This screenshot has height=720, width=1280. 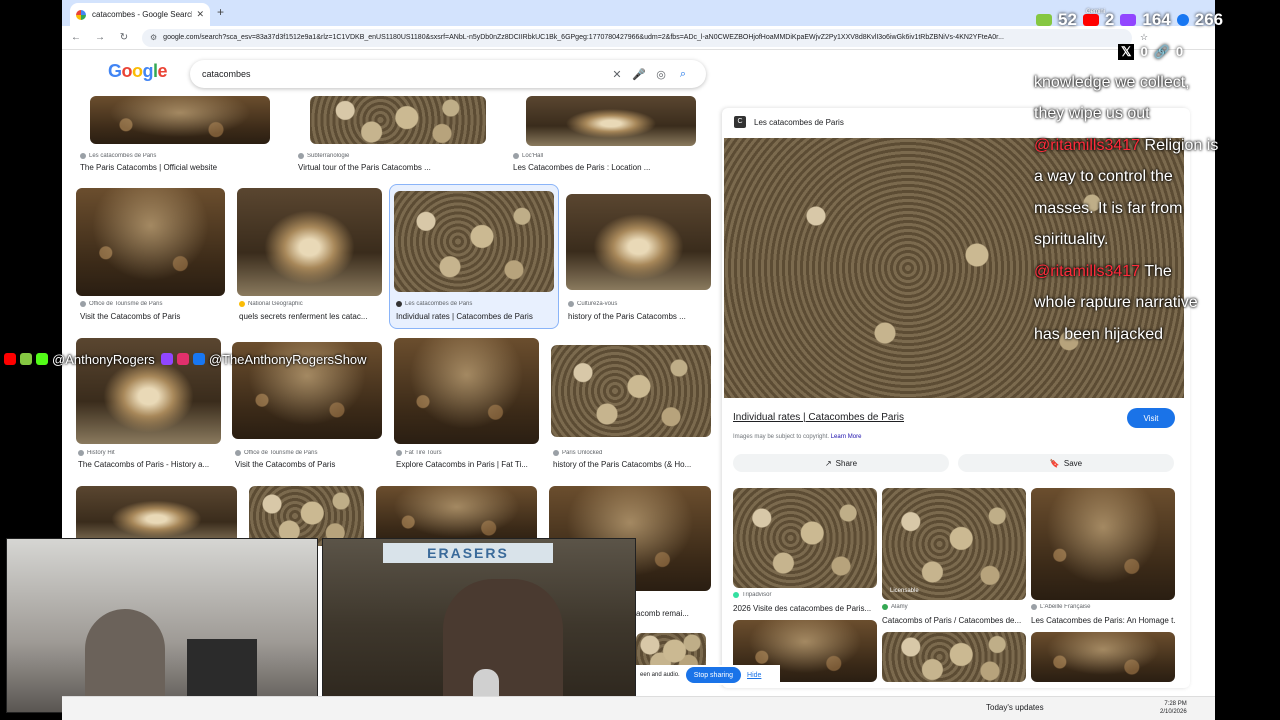 I want to click on screen-share-bar: een and audio. Stop sharing Hide, so click(x=708, y=675).